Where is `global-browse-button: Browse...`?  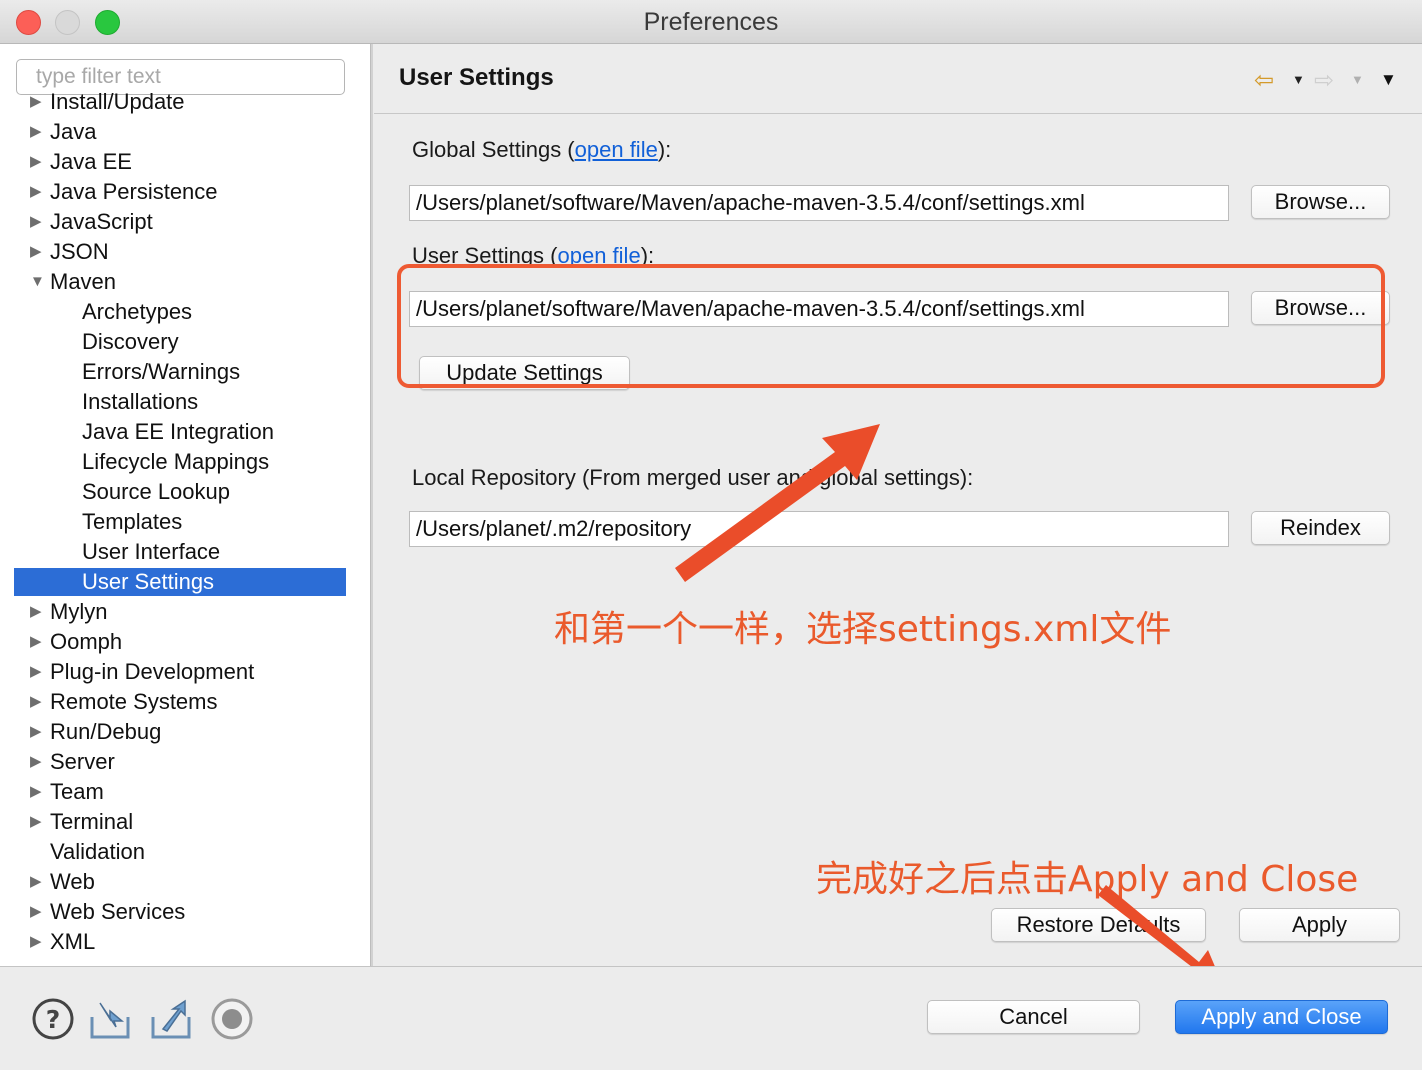 global-browse-button: Browse... is located at coordinates (1320, 202).